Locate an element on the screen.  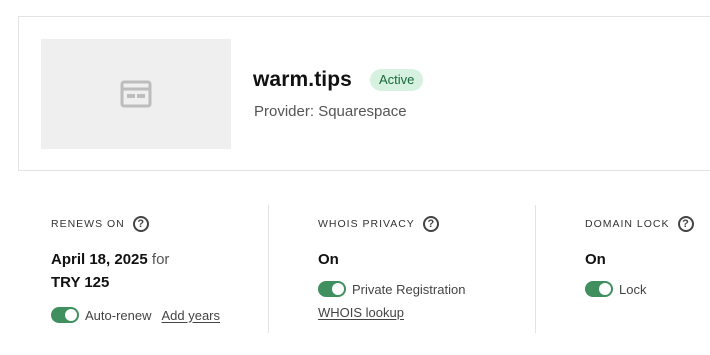
provider-label: Provider: Squarespace is located at coordinates (330, 111).